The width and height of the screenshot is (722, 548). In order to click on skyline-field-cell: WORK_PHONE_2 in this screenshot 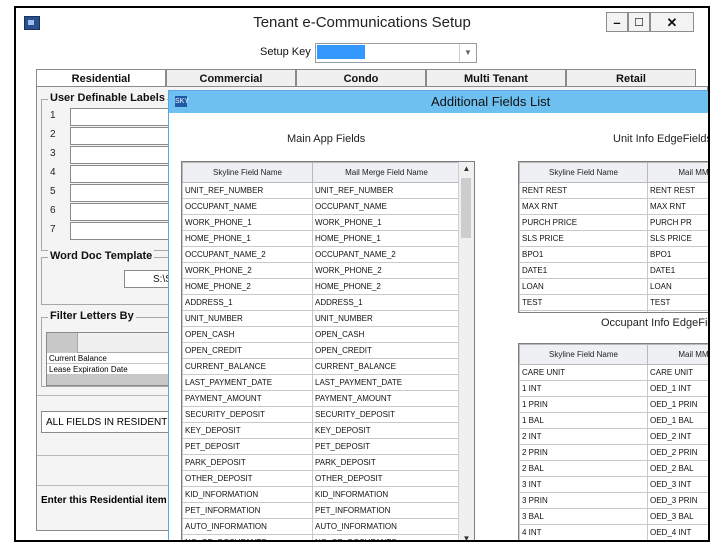, I will do `click(247, 270)`.